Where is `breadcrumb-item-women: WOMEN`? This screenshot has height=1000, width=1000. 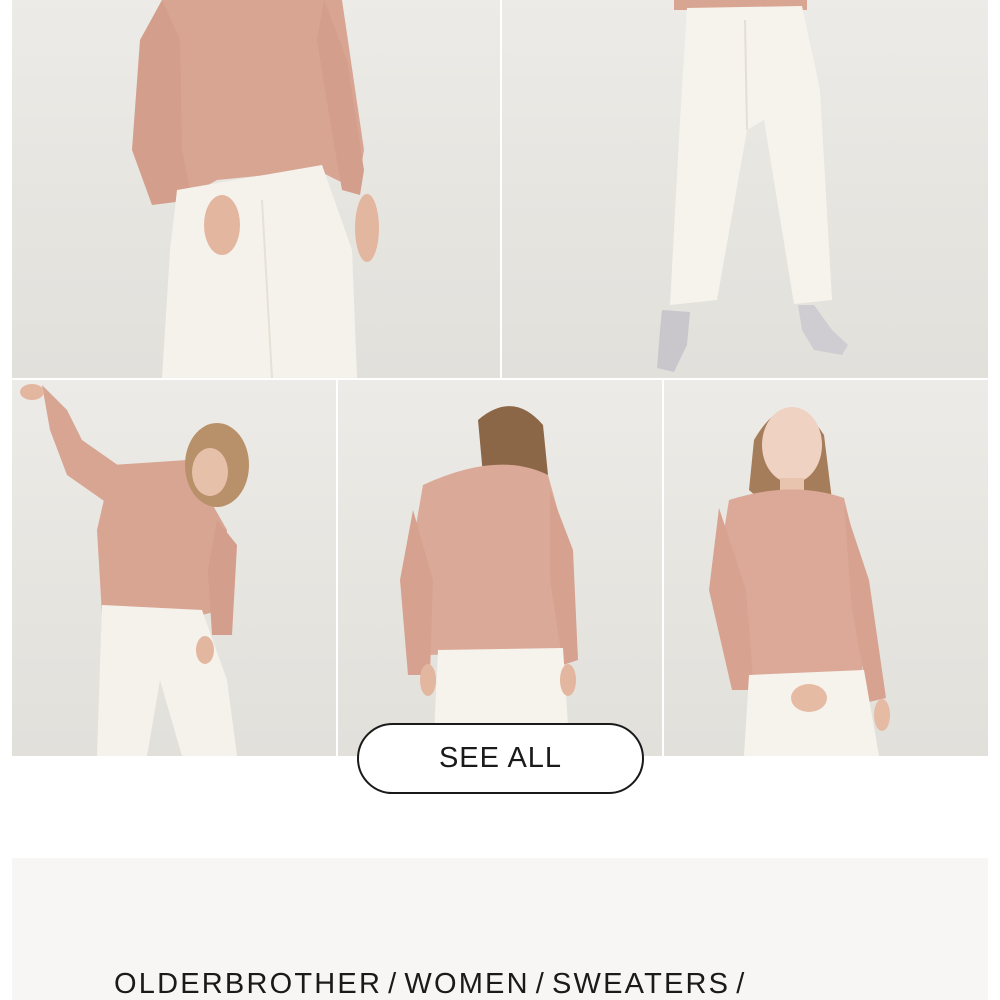
breadcrumb-item-women: WOMEN is located at coordinates (466, 984).